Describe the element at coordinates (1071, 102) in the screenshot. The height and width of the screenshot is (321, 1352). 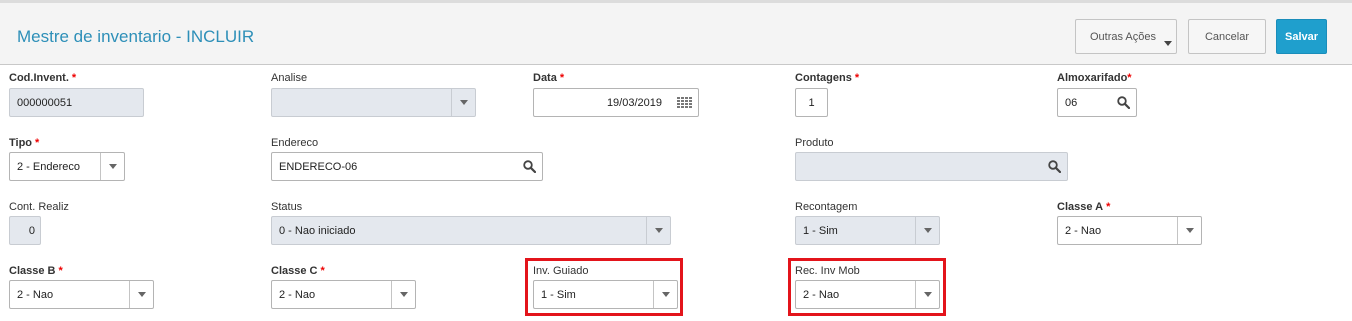
I see `almoxarifado-value: 06` at that location.